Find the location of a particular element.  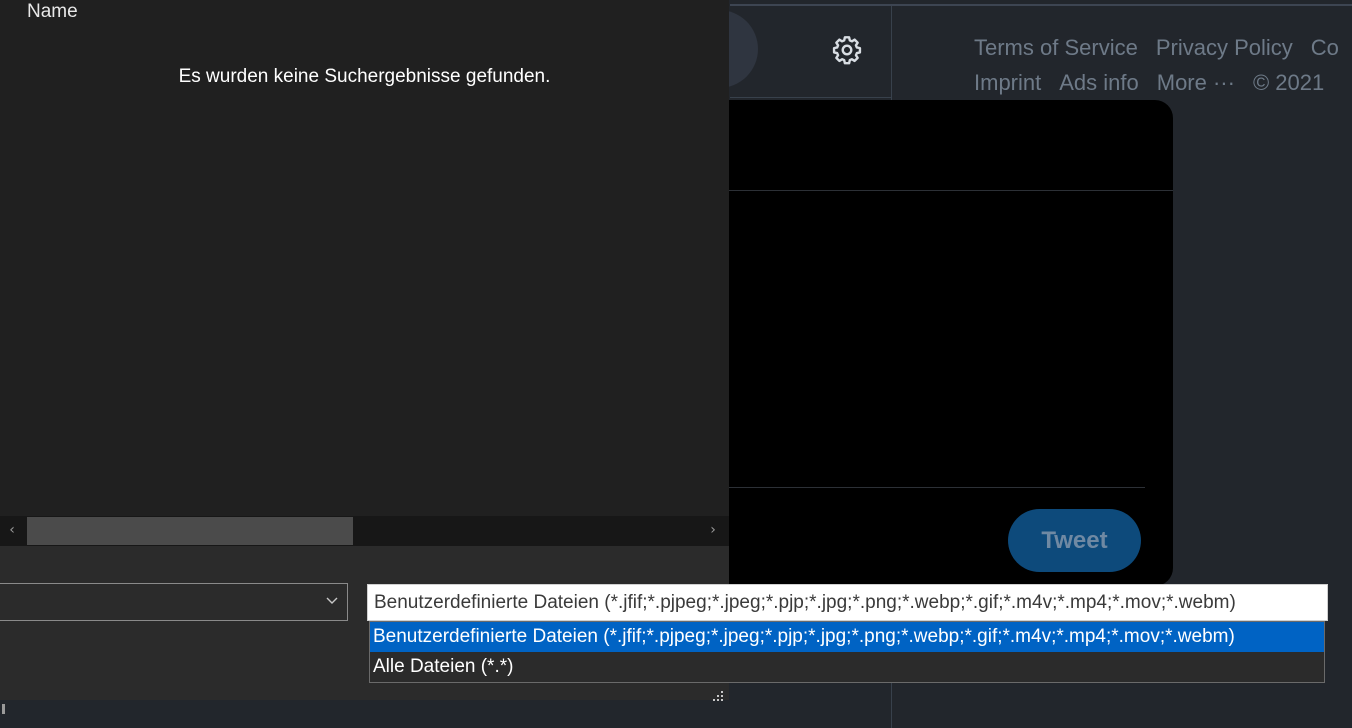

more-link: More ··· is located at coordinates (1196, 82).